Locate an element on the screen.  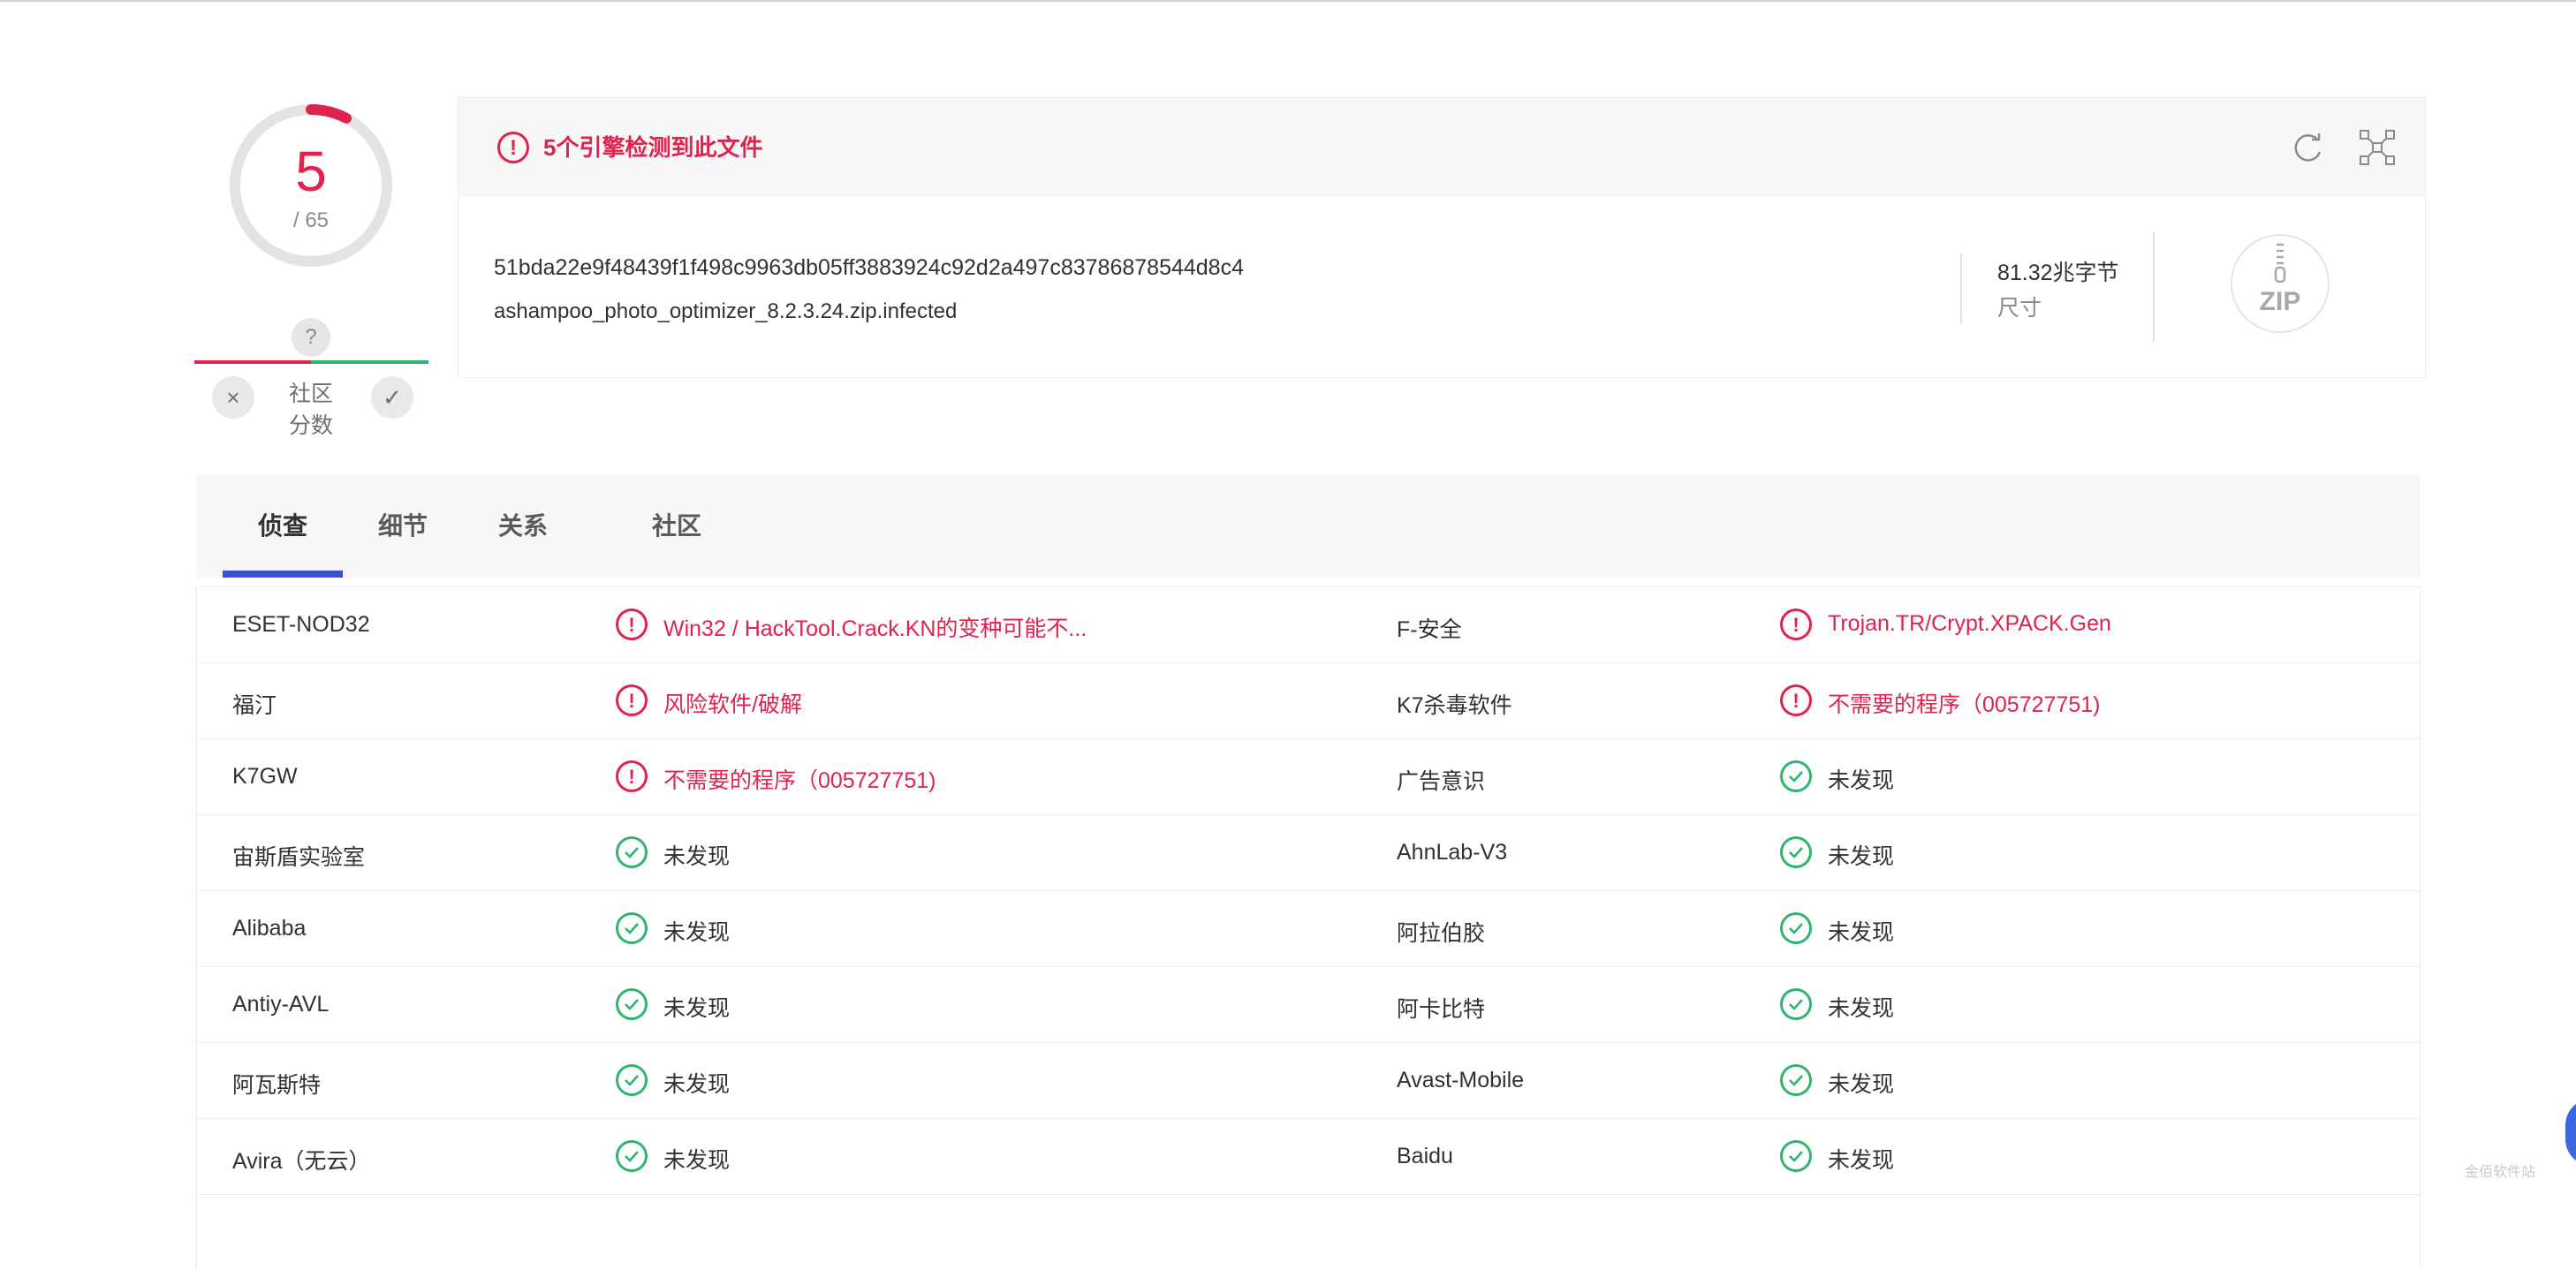
engine-name: F-安全 is located at coordinates (1430, 629).